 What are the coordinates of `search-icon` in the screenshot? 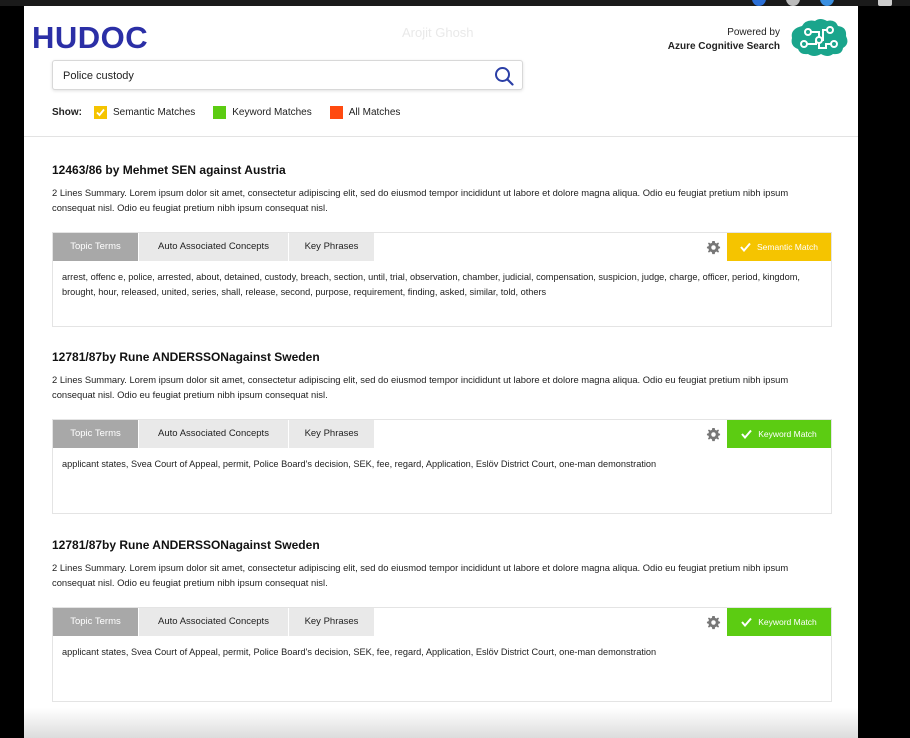 It's located at (504, 76).